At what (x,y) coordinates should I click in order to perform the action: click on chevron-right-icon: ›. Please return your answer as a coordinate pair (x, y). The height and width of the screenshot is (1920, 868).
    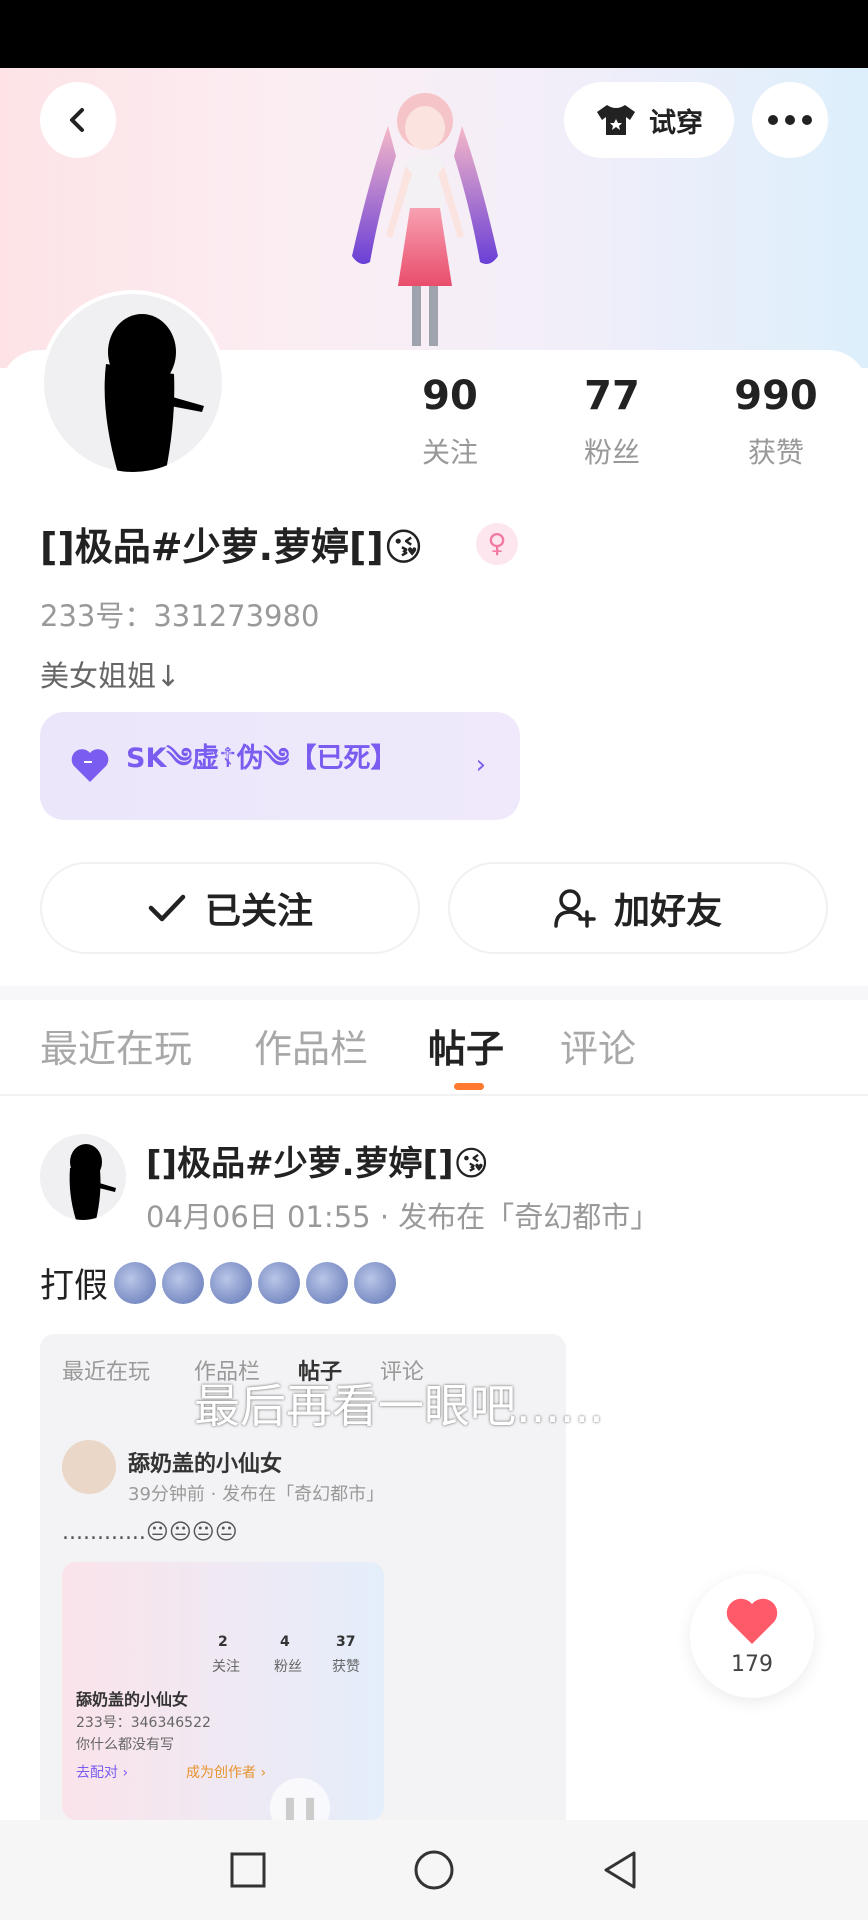
    Looking at the image, I should click on (480, 765).